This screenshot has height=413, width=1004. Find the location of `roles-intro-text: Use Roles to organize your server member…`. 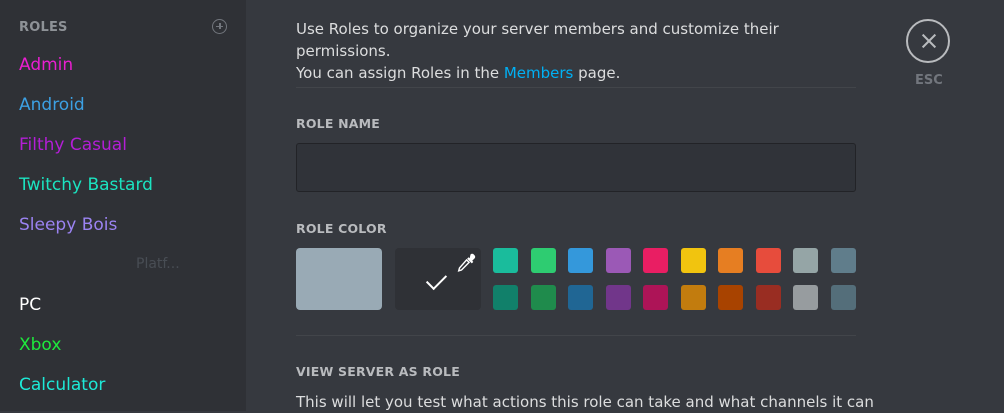

roles-intro-text: Use Roles to organize your server member… is located at coordinates (581, 51).